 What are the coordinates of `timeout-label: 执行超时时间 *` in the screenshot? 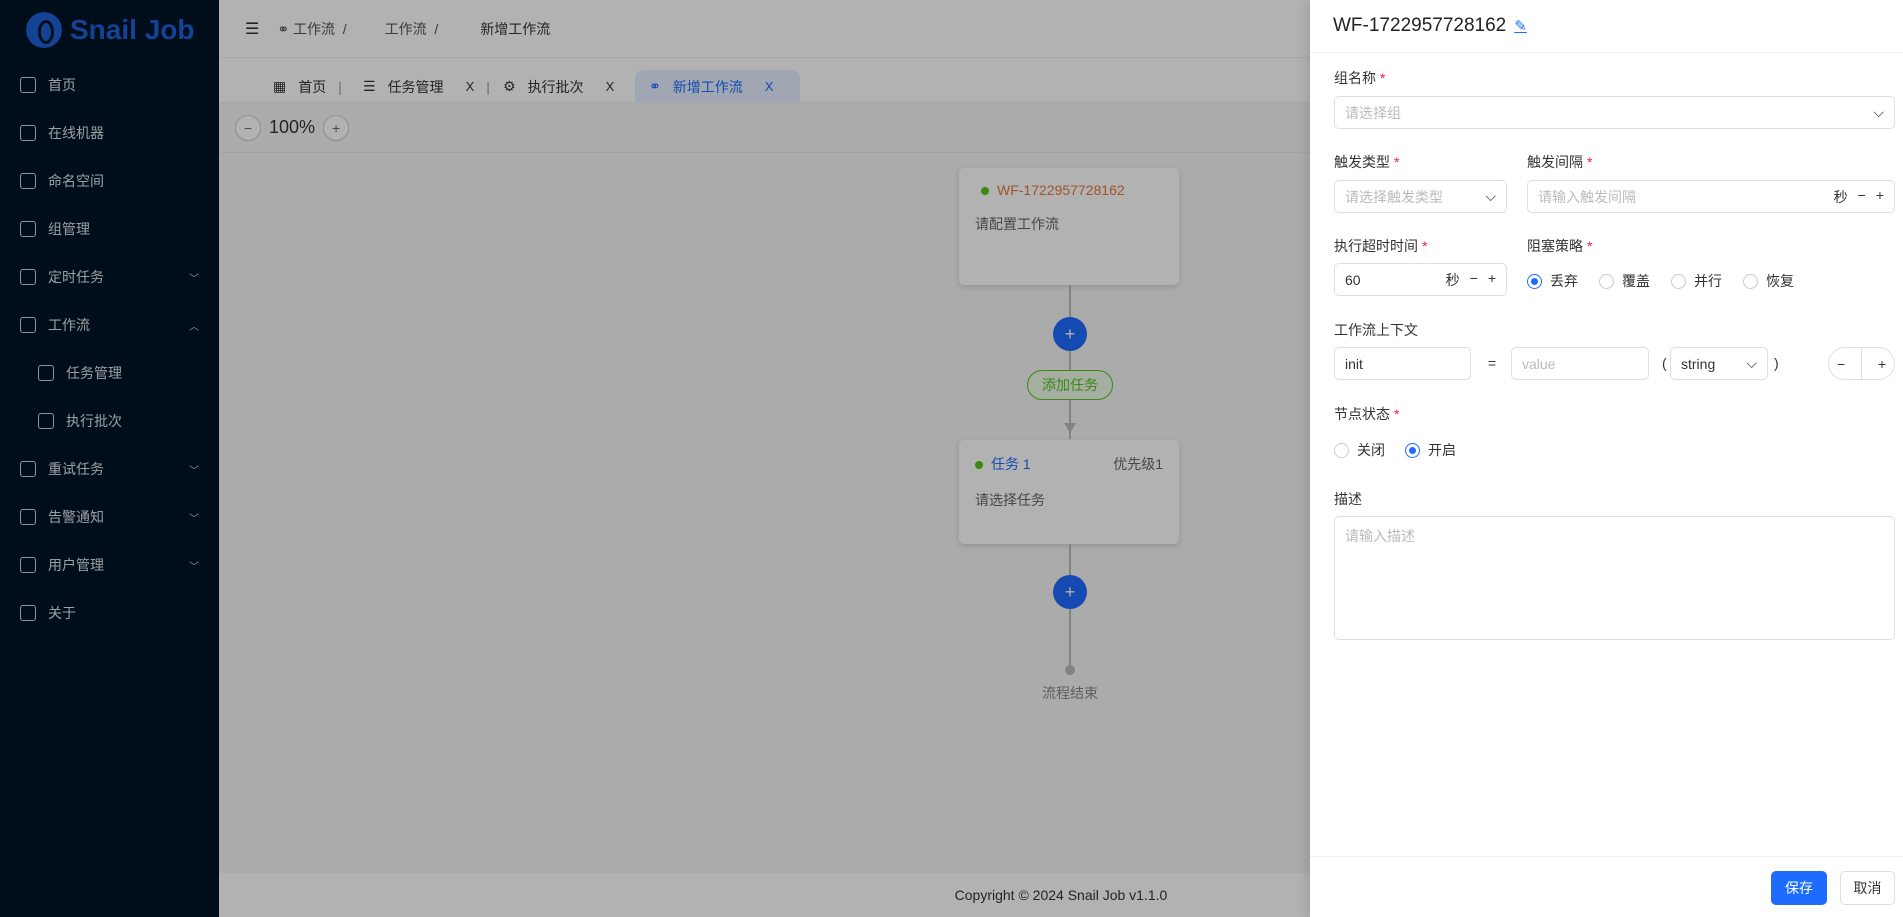 It's located at (1381, 246).